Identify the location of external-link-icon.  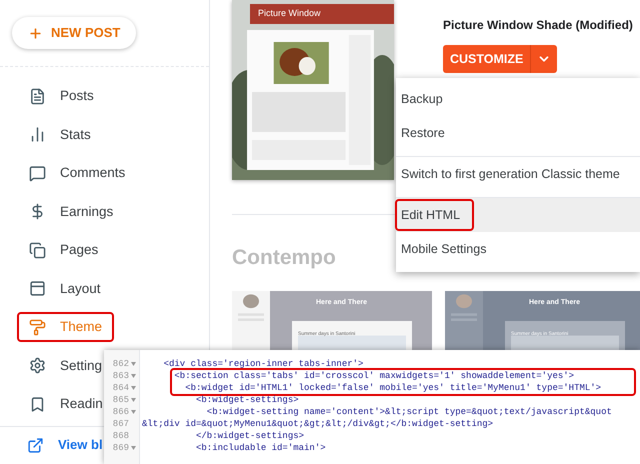
(35, 445).